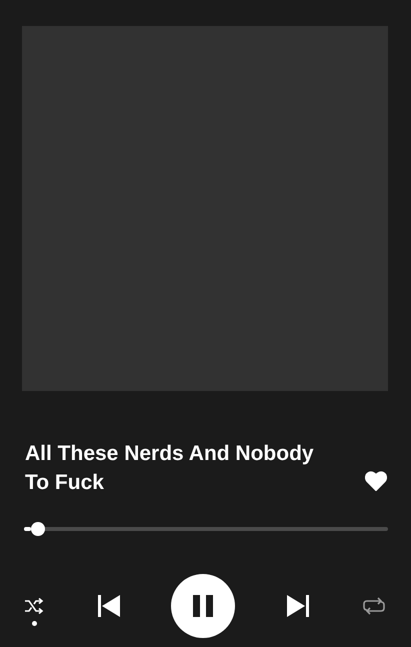 This screenshot has width=411, height=647. Describe the element at coordinates (203, 606) in the screenshot. I see `pause-icon` at that location.